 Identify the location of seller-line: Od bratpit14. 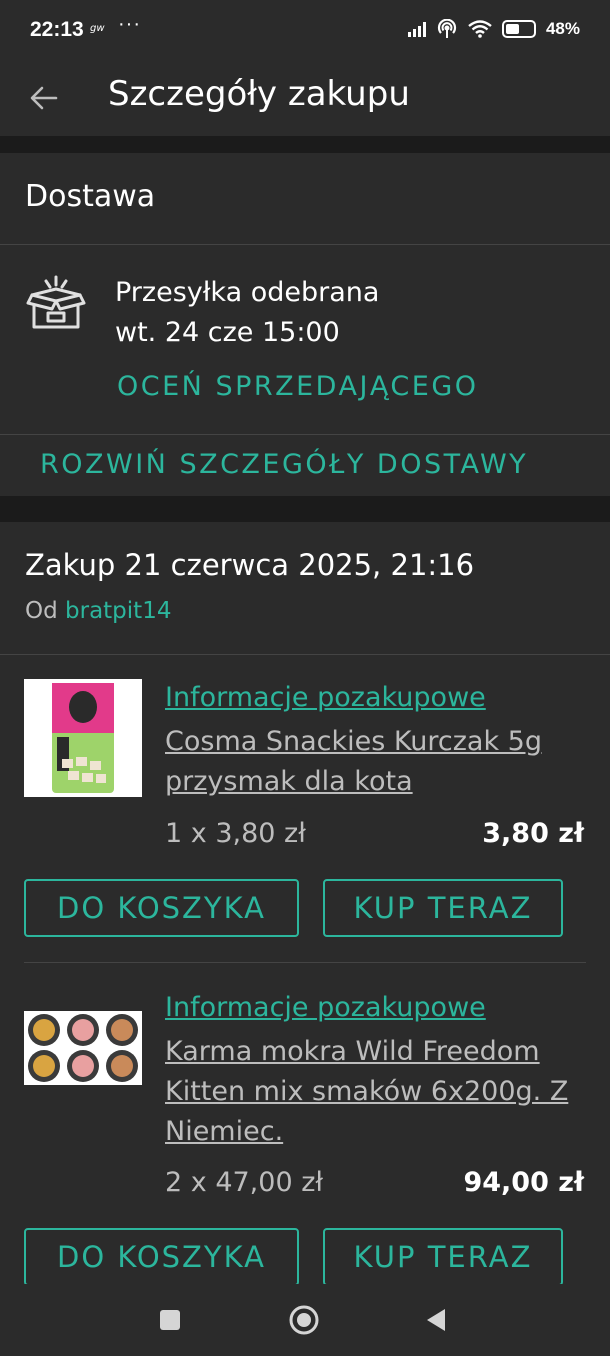
(98, 611).